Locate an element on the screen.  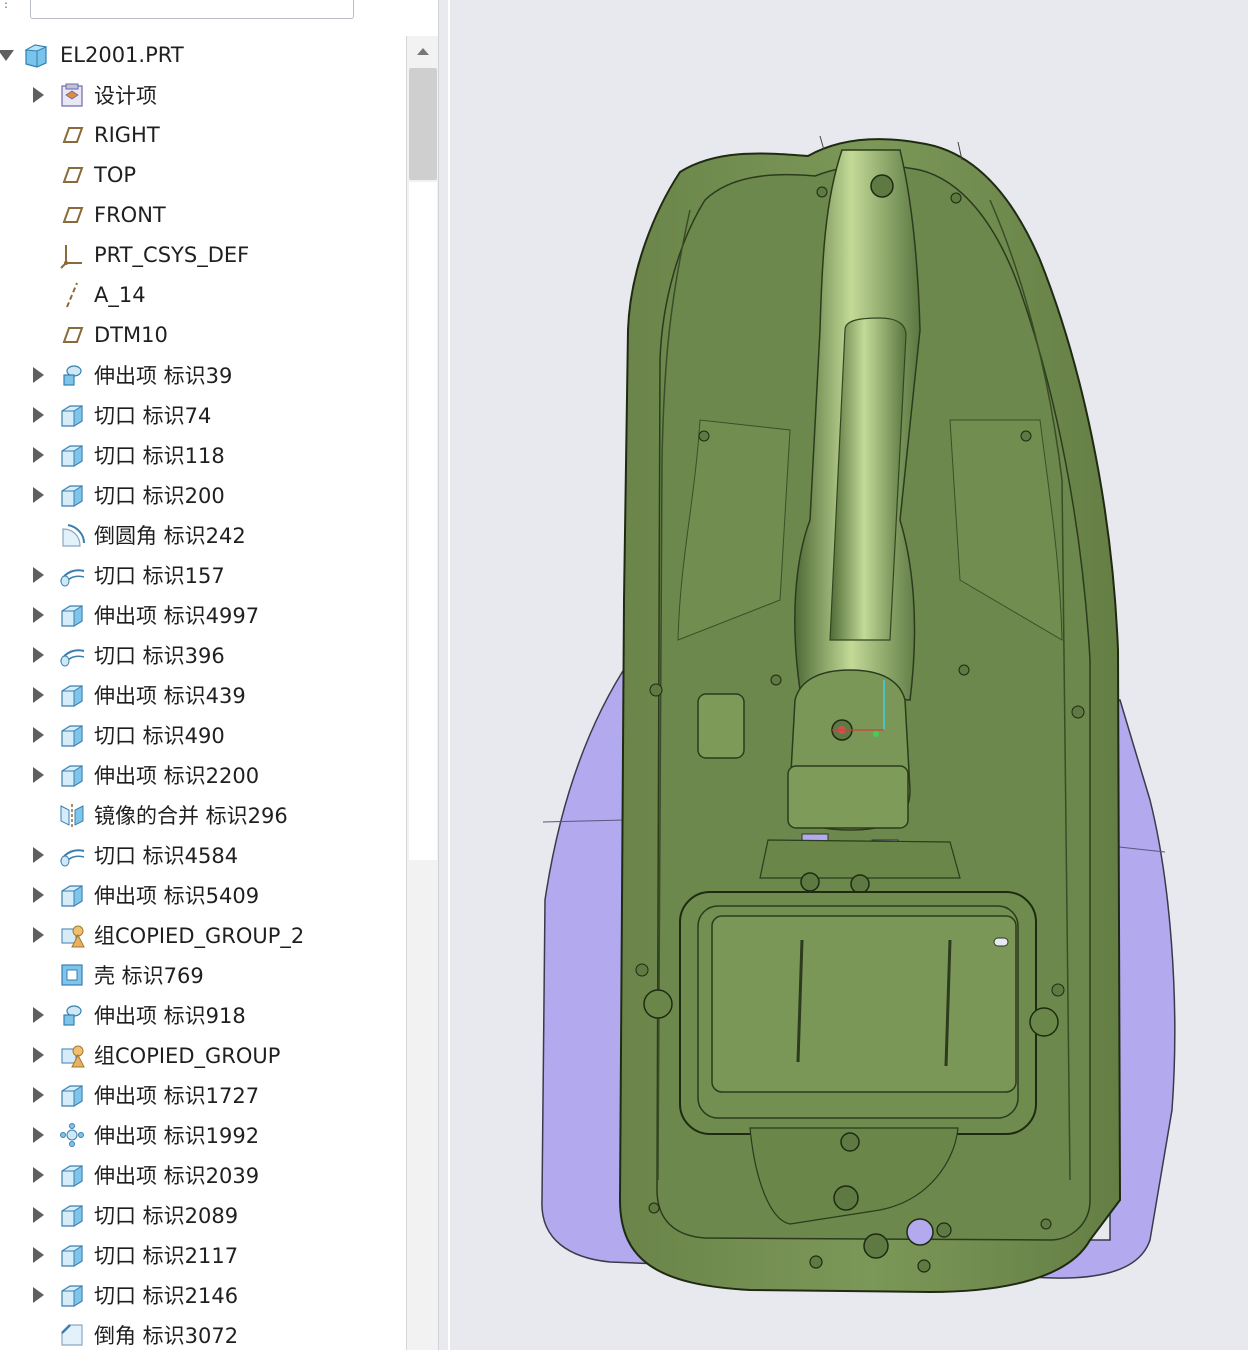
tree-item: 切口 标识200 is located at coordinates (203, 495).